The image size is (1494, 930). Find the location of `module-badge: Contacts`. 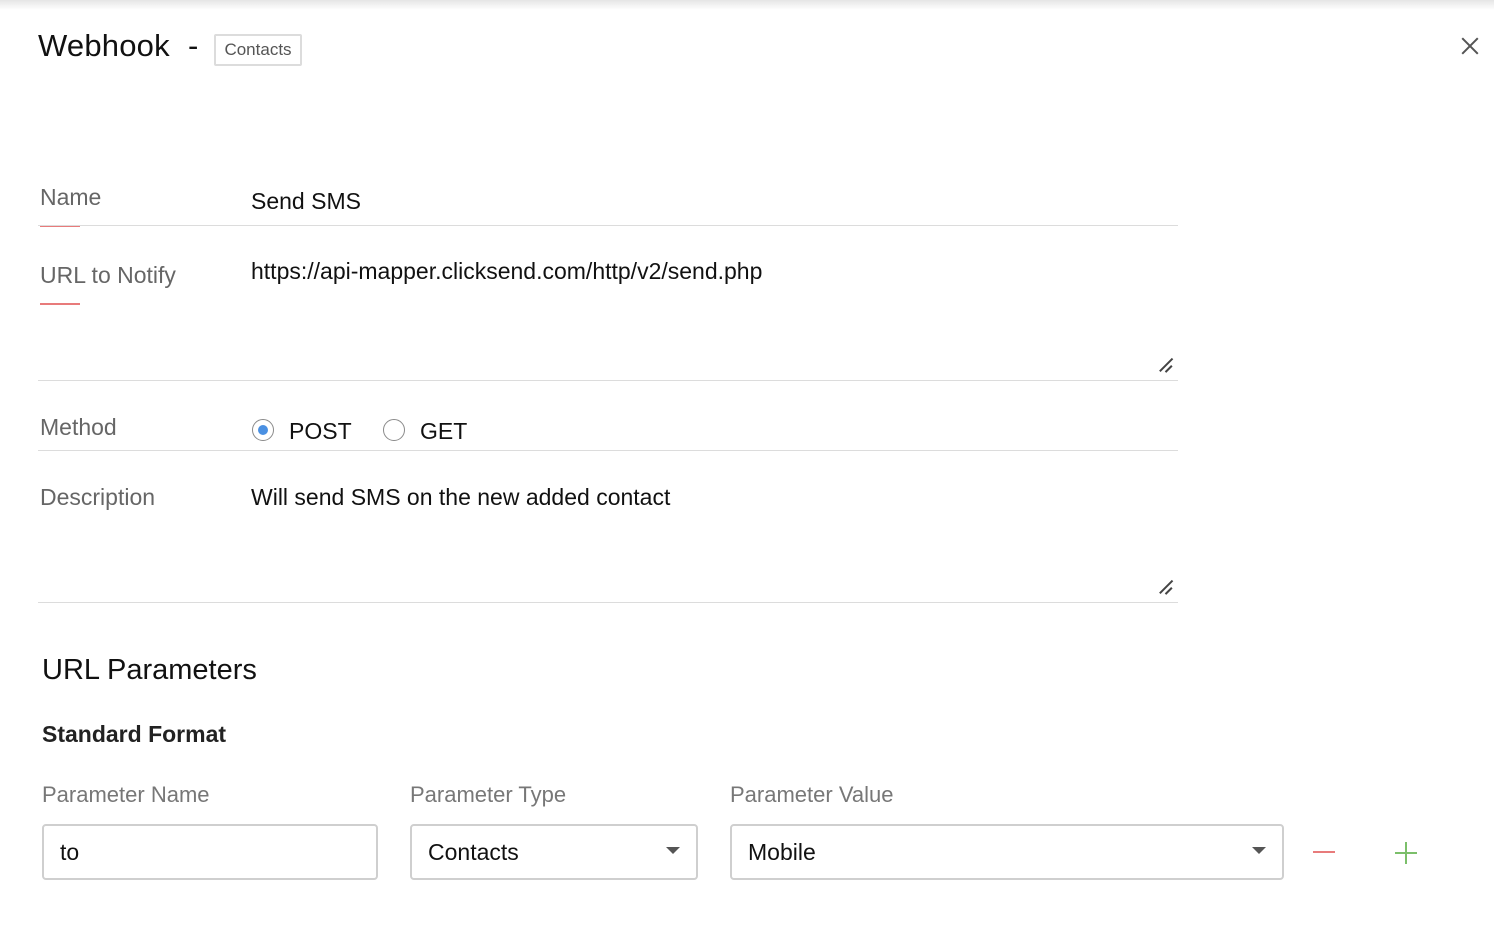

module-badge: Contacts is located at coordinates (258, 50).